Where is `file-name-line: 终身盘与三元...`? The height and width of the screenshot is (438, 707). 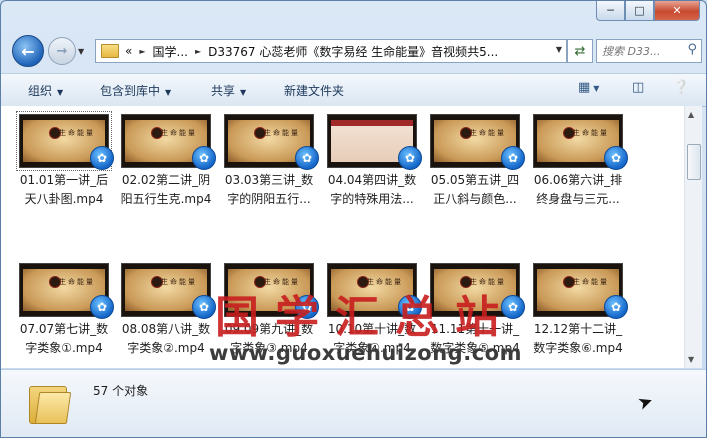
file-name-line: 终身盘与三元... is located at coordinates (578, 199).